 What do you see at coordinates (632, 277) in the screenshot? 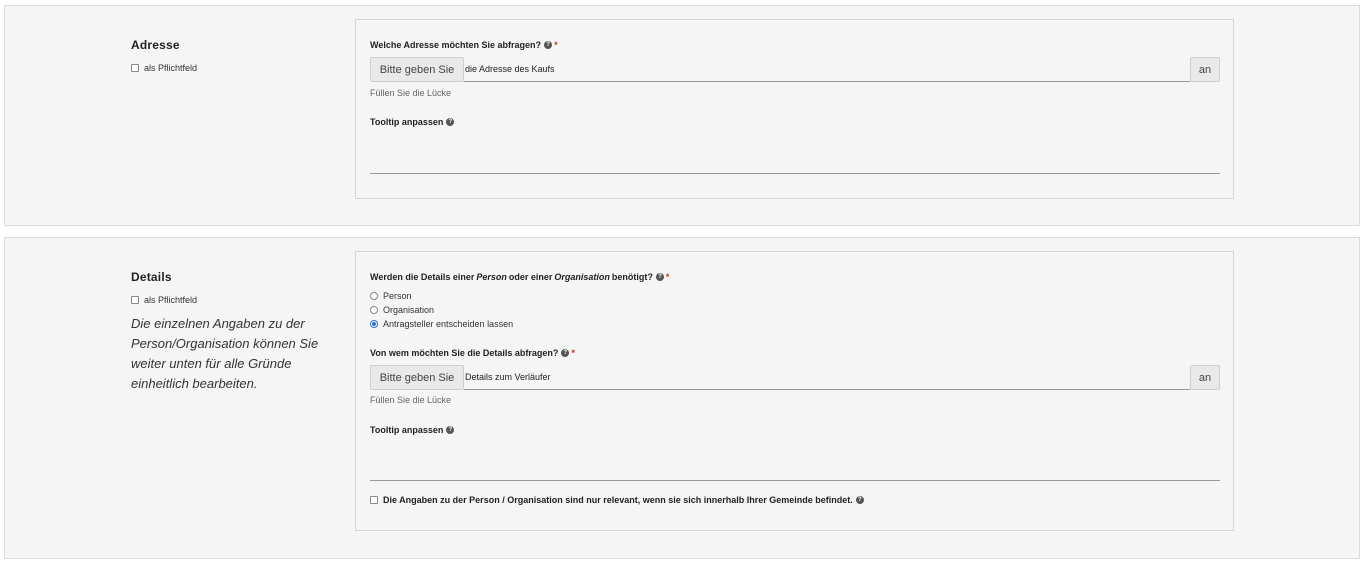
I see `question-text-part3: benötigt?` at bounding box center [632, 277].